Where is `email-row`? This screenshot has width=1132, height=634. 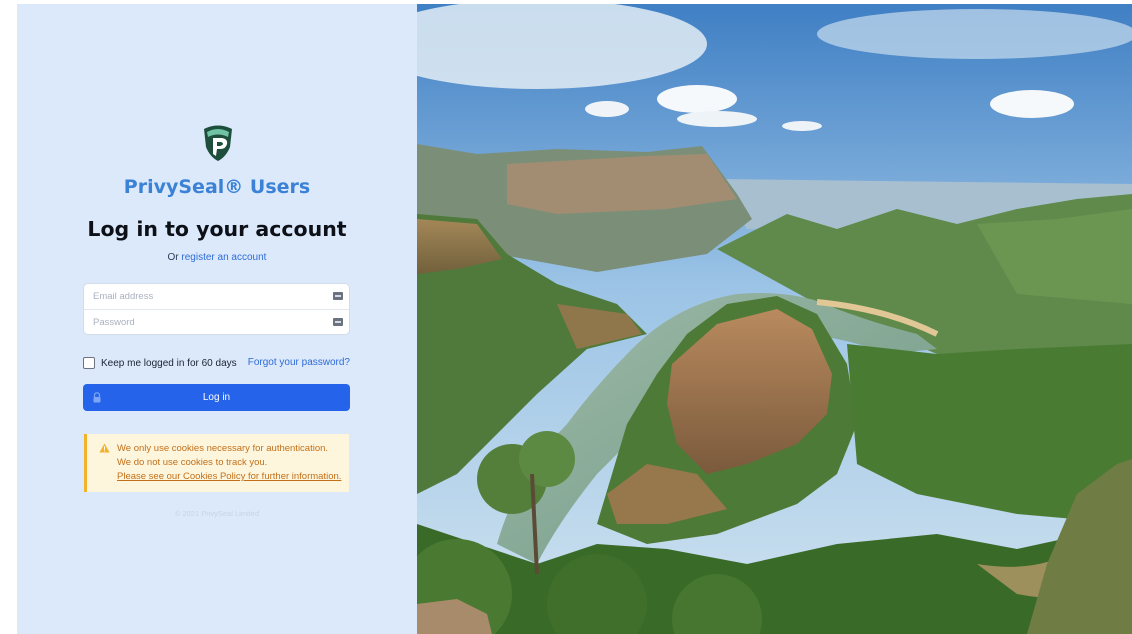 email-row is located at coordinates (216, 296).